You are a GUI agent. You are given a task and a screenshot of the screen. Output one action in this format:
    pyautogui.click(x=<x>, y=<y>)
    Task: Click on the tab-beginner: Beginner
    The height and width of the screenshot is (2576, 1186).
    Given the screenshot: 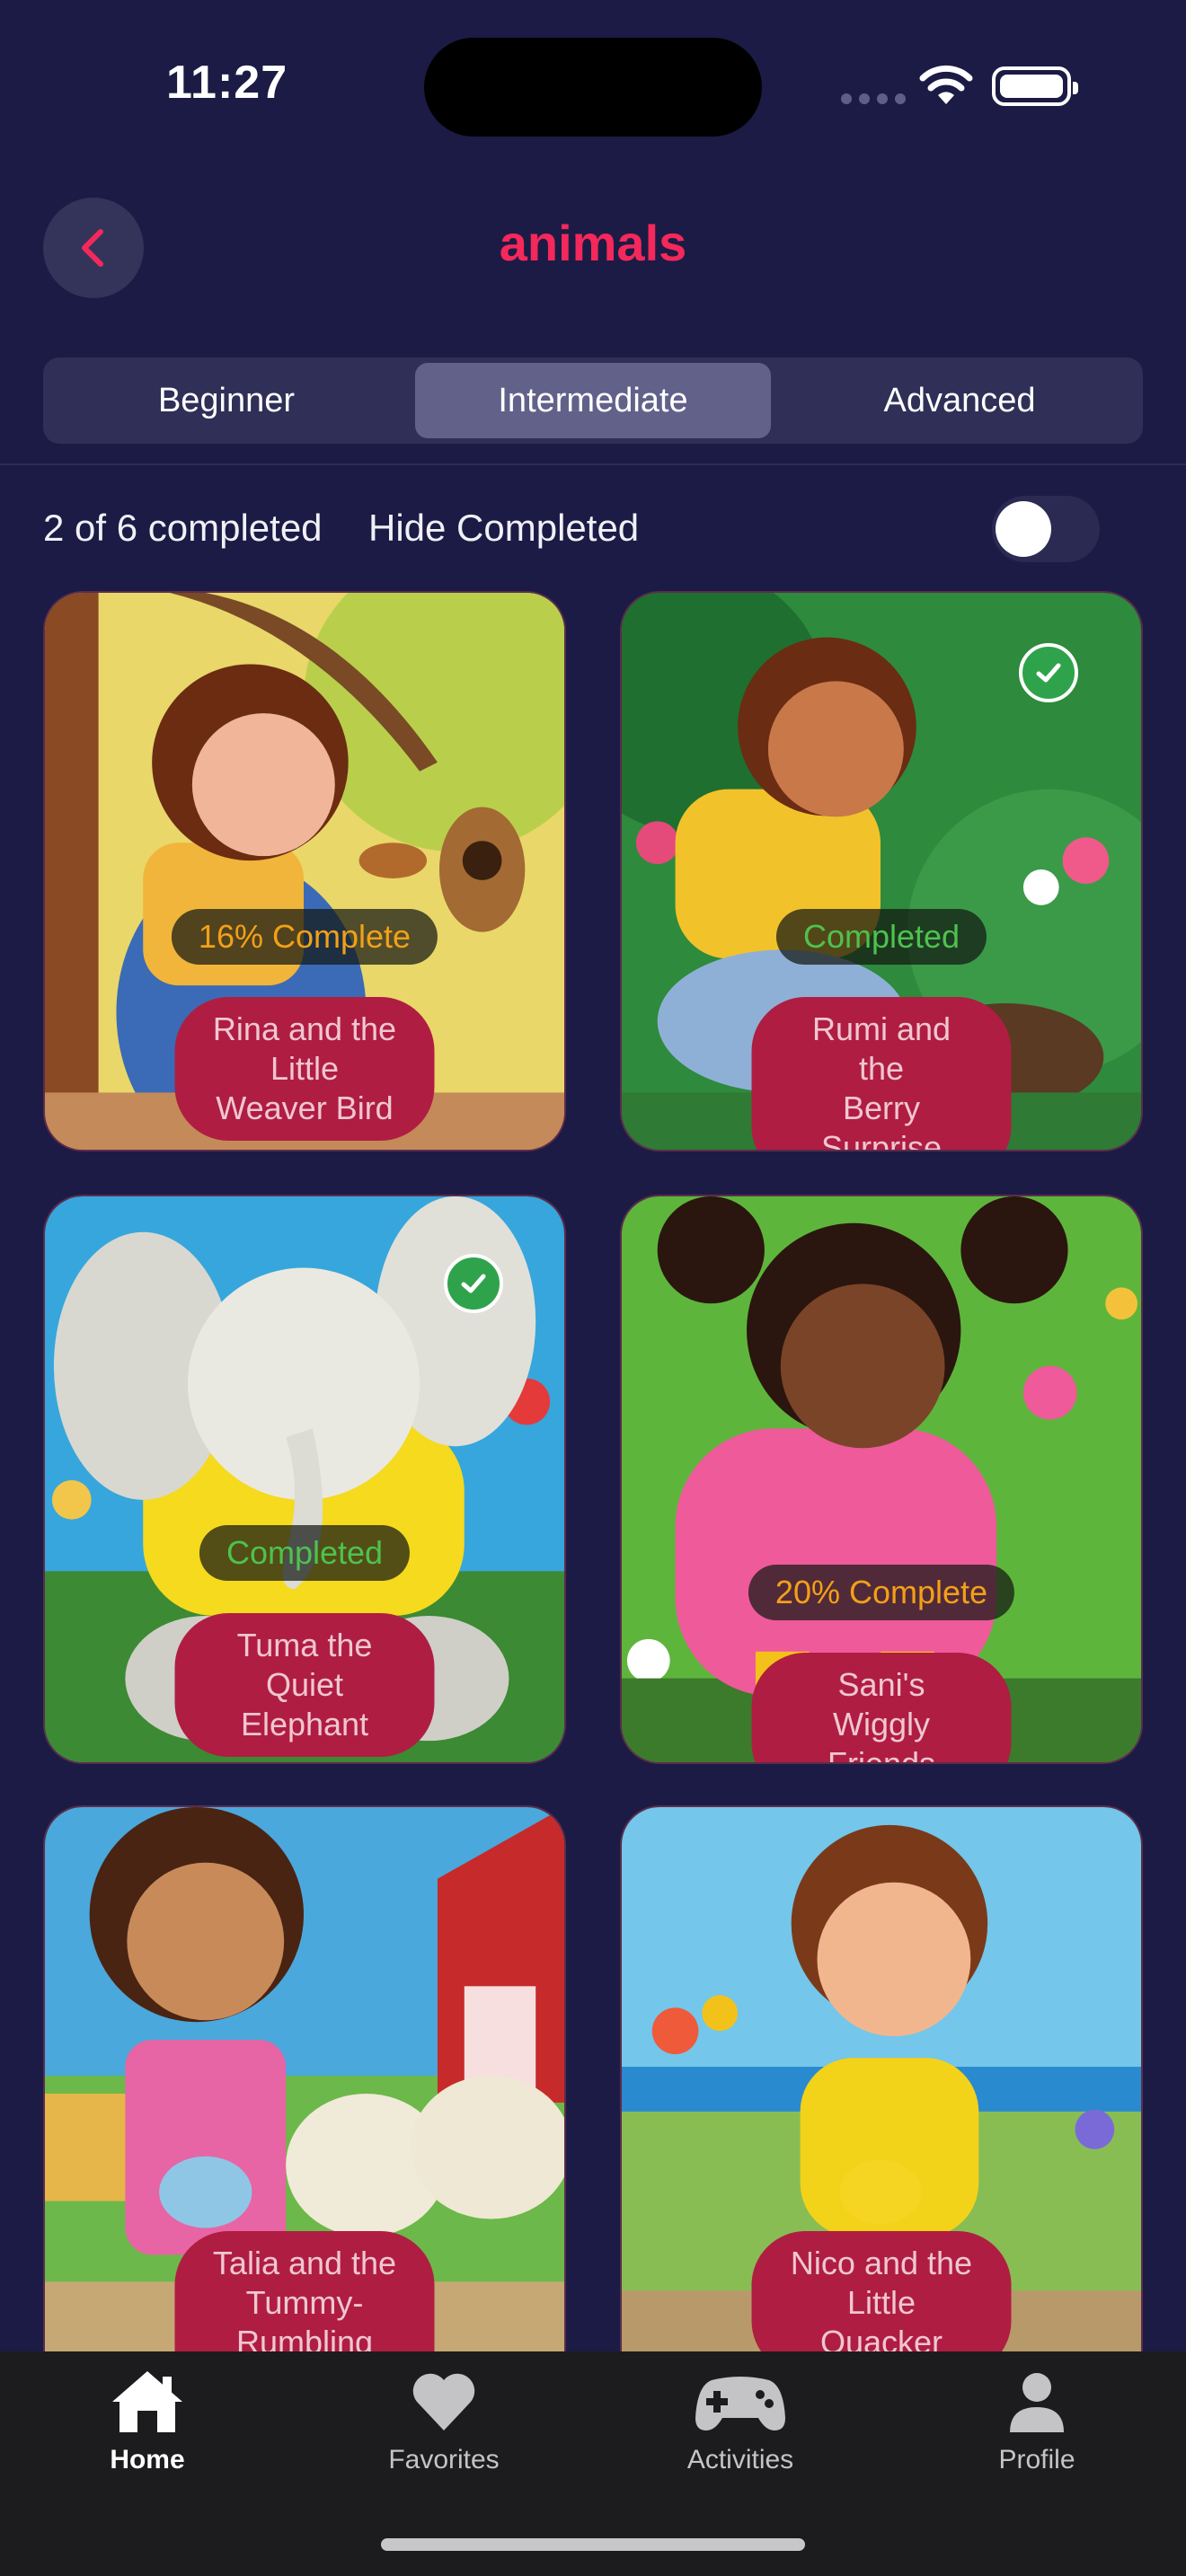 What is the action you would take?
    pyautogui.click(x=226, y=400)
    